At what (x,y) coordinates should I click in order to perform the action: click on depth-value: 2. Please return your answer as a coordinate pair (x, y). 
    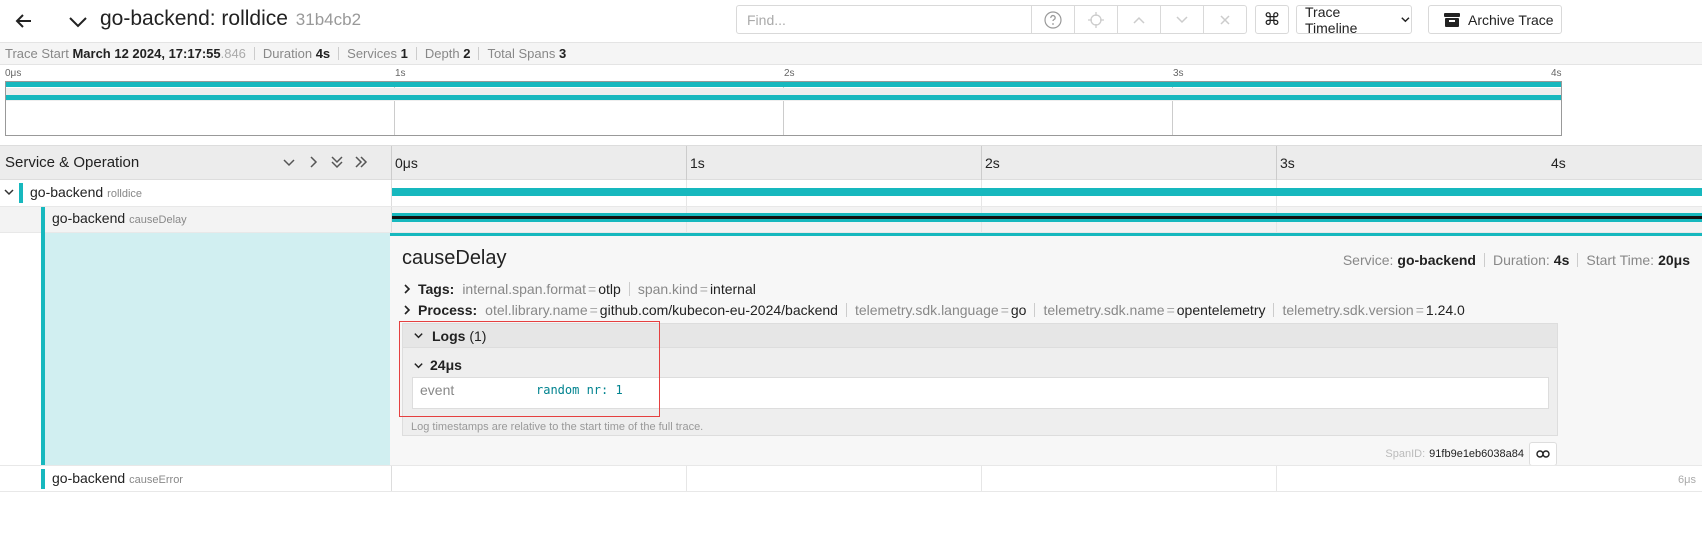
    Looking at the image, I should click on (467, 53).